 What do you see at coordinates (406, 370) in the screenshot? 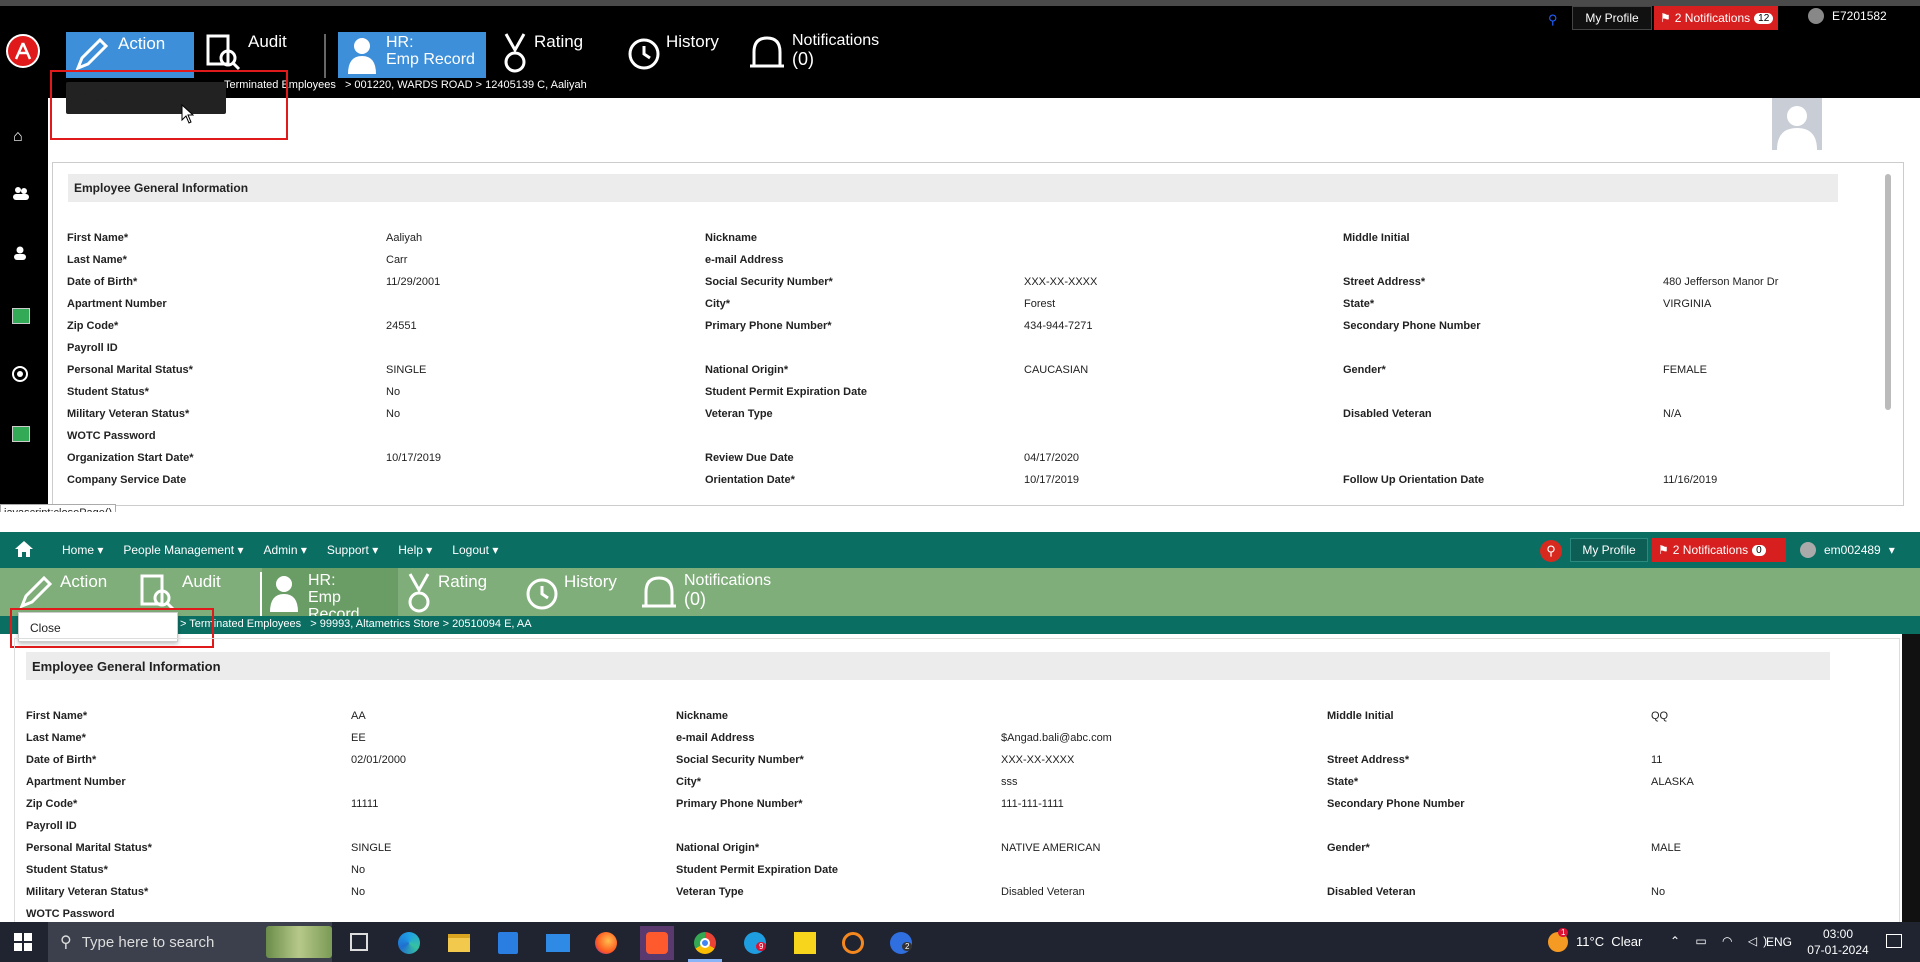
I see `field-value: SINGLE` at bounding box center [406, 370].